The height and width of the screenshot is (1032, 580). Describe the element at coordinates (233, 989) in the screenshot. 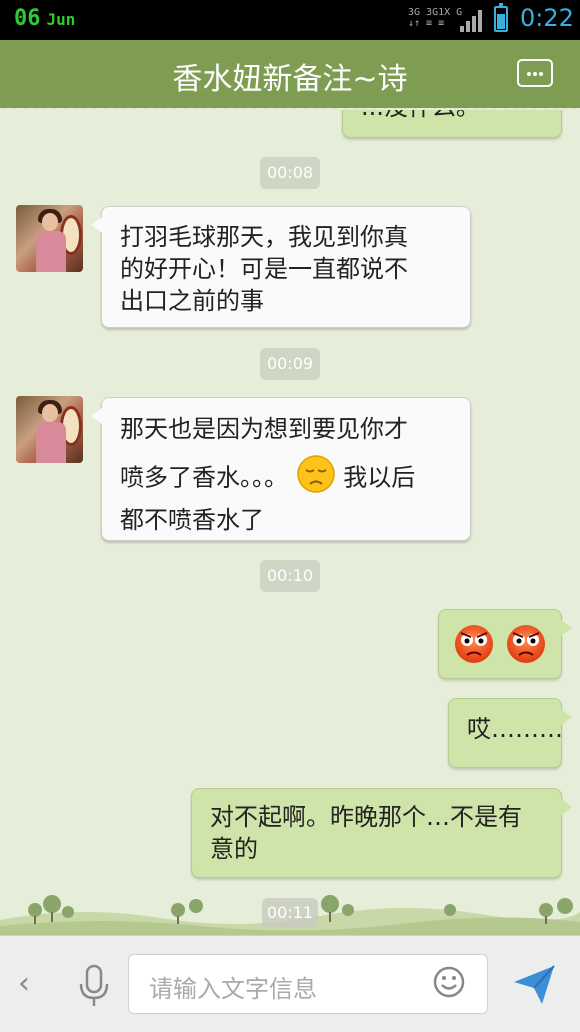

I see `input-placeholder: 请输入文字信息` at that location.